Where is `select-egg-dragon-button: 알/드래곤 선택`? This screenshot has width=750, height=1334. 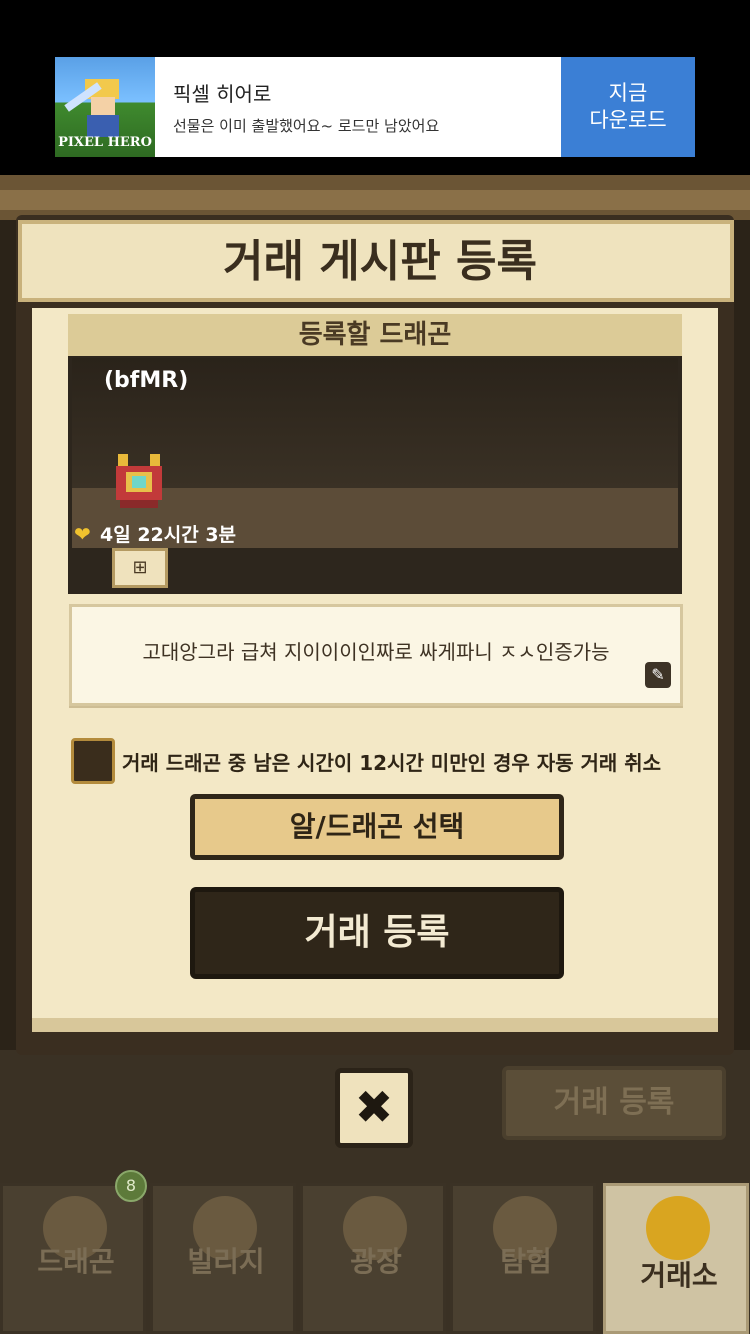
select-egg-dragon-button: 알/드래곤 선택 is located at coordinates (377, 827).